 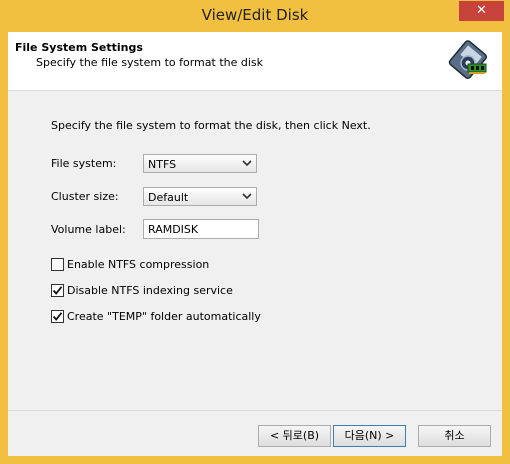 What do you see at coordinates (84, 163) in the screenshot?
I see `file-system-label: File system:` at bounding box center [84, 163].